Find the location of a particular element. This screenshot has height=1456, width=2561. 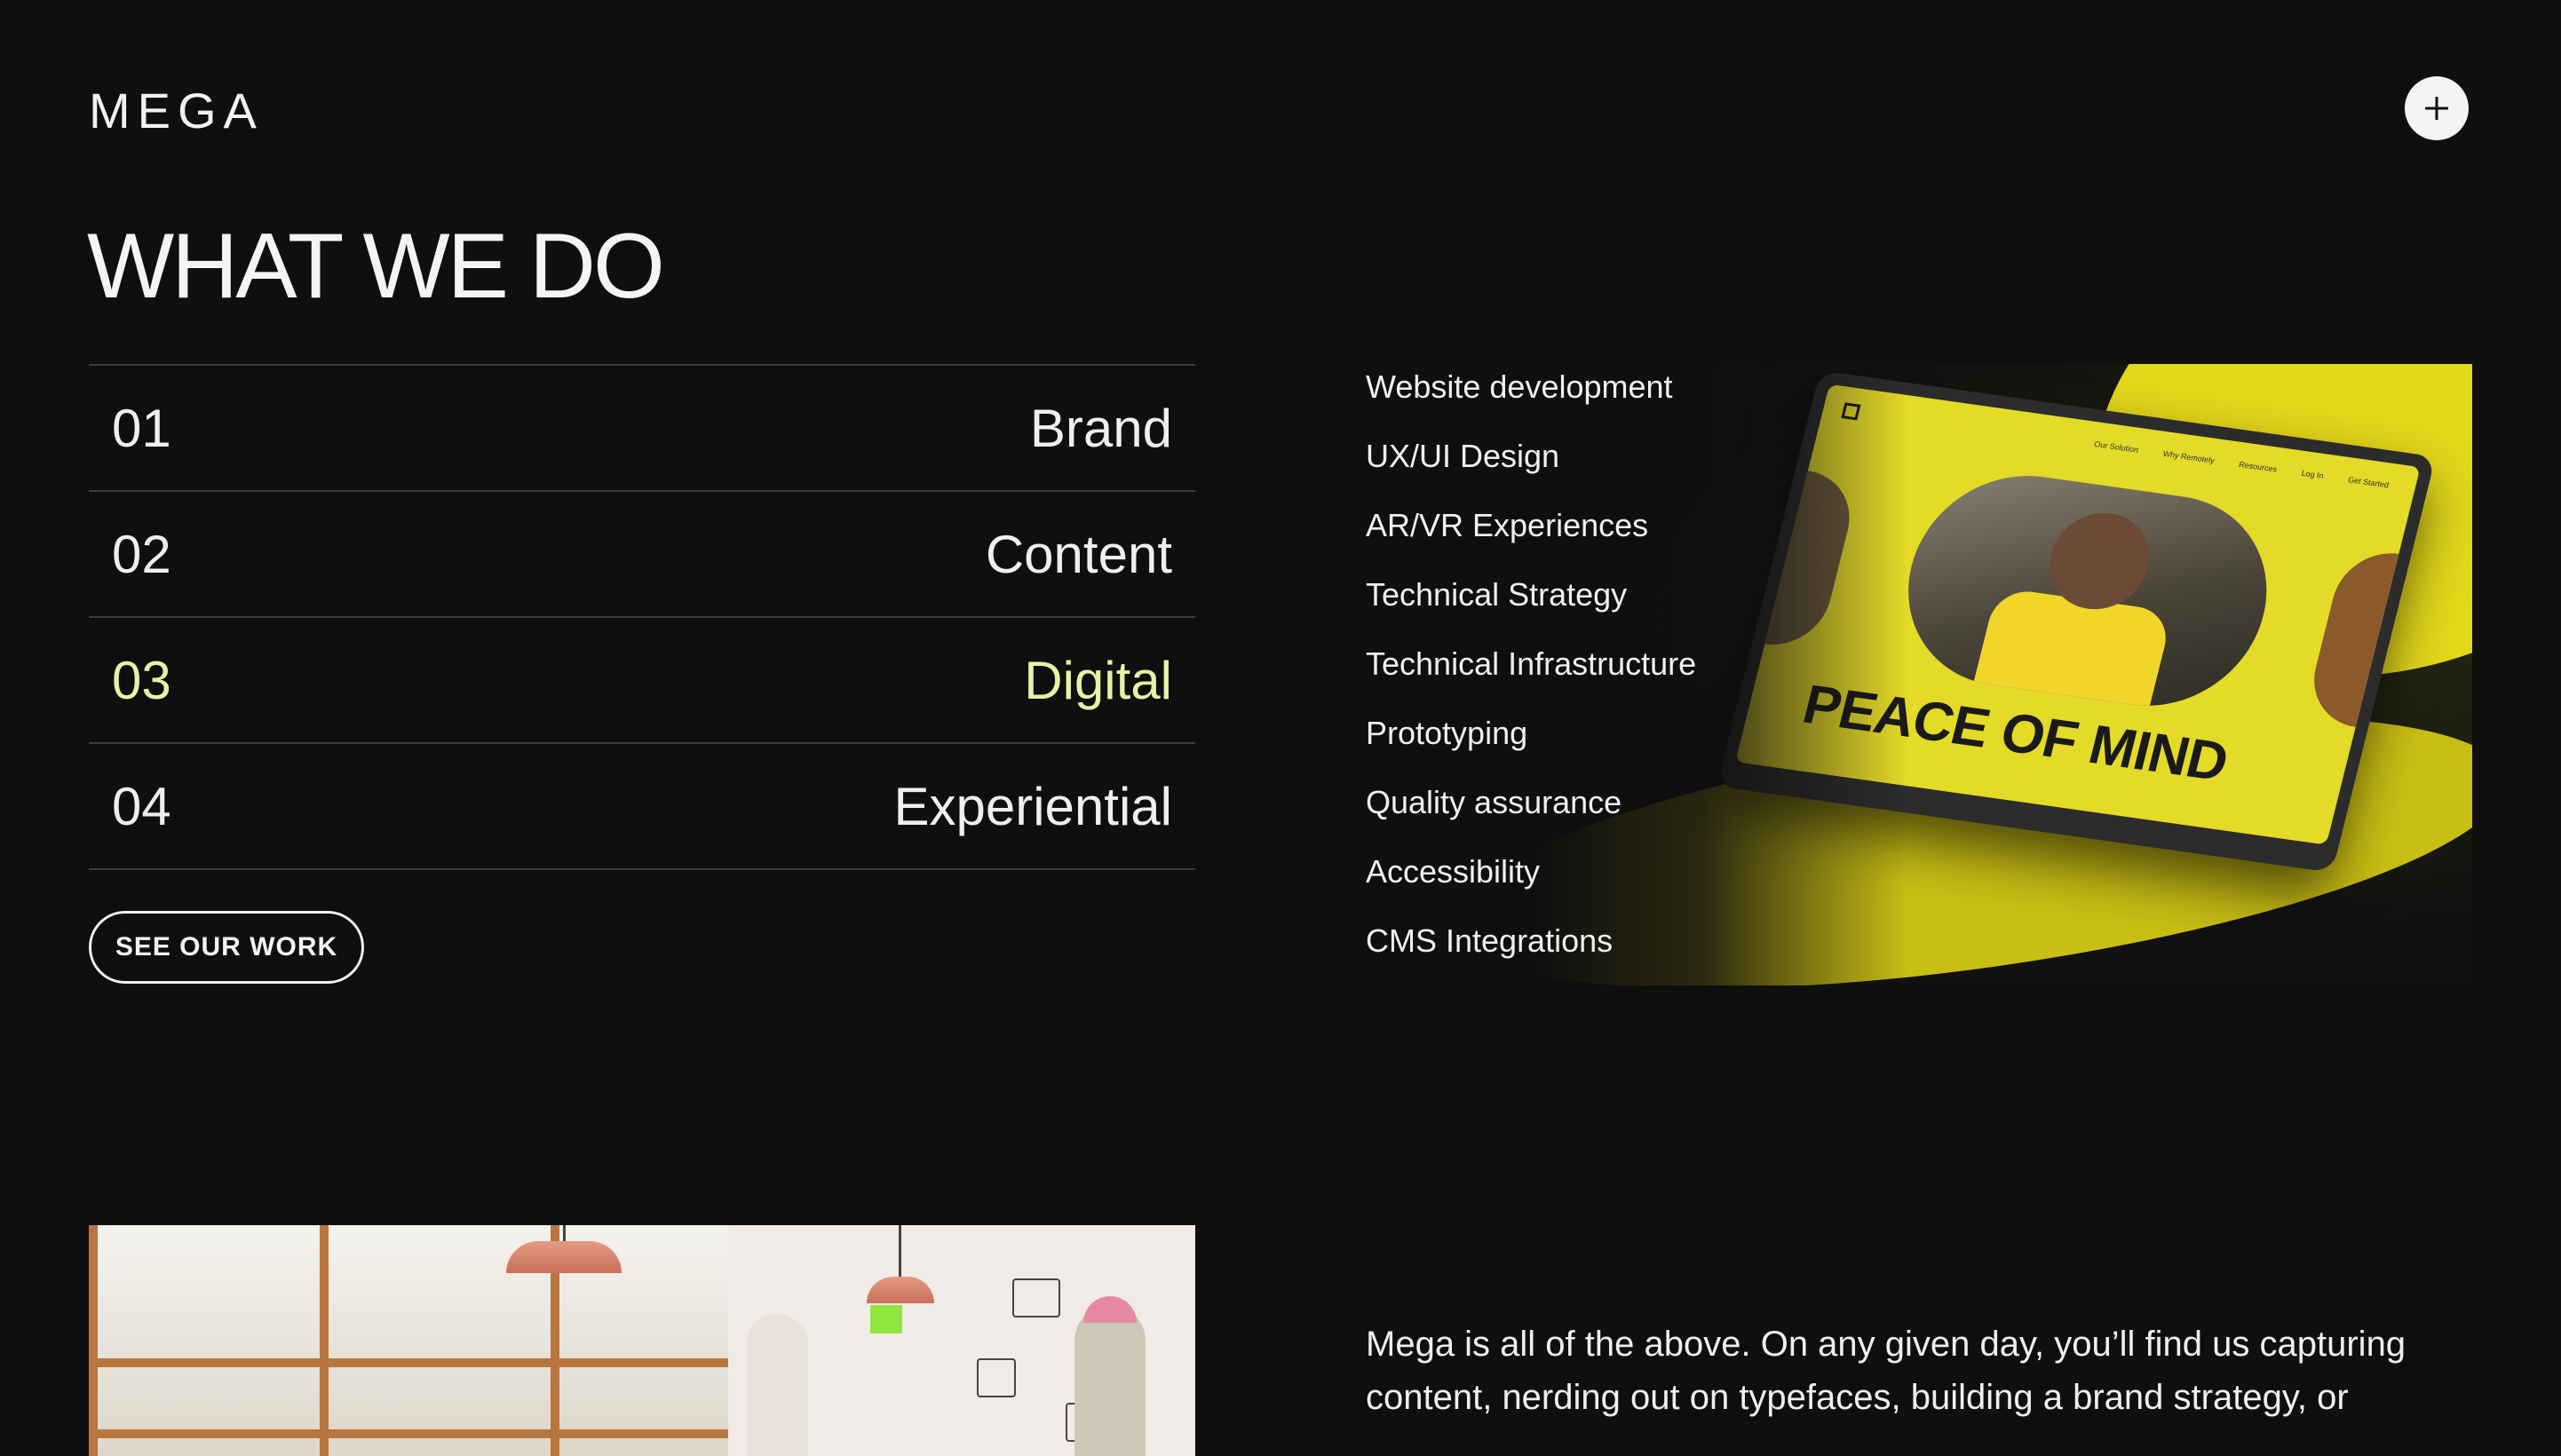

service-row-content: 02 Content is located at coordinates (642, 555).